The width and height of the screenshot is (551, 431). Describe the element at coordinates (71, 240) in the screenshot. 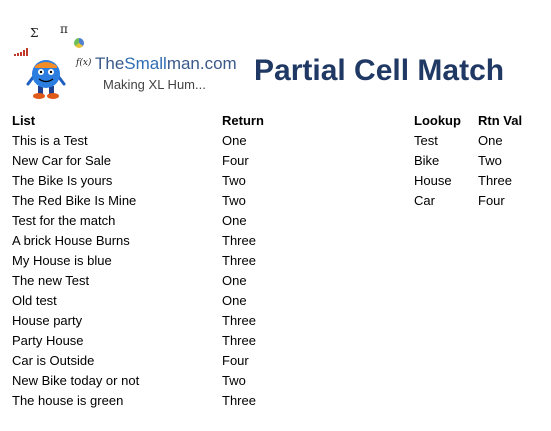

I see `main-cell-r6-c1: A brick House Burns` at that location.